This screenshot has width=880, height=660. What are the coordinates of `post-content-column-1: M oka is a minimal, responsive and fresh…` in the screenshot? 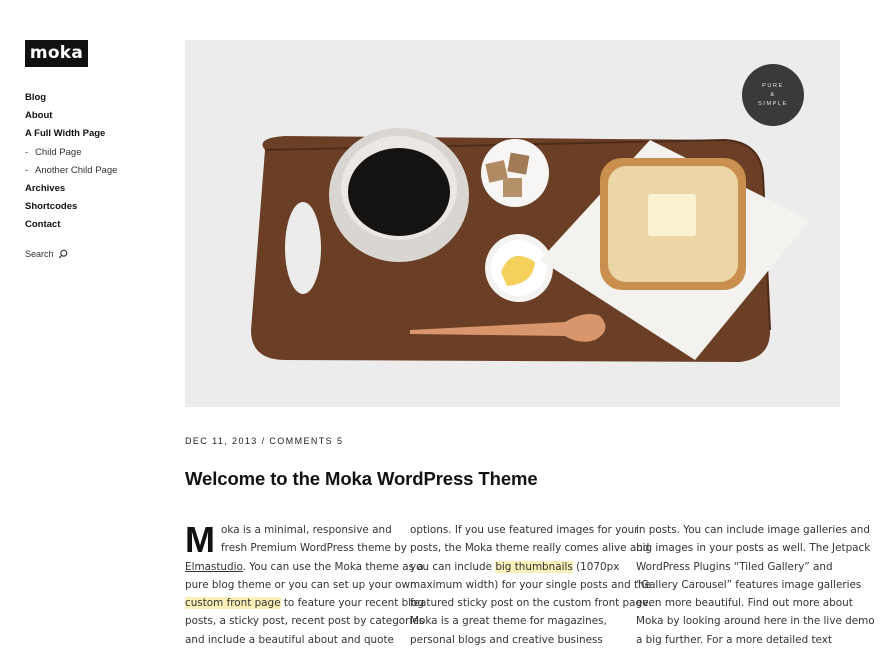 It's located at (305, 584).